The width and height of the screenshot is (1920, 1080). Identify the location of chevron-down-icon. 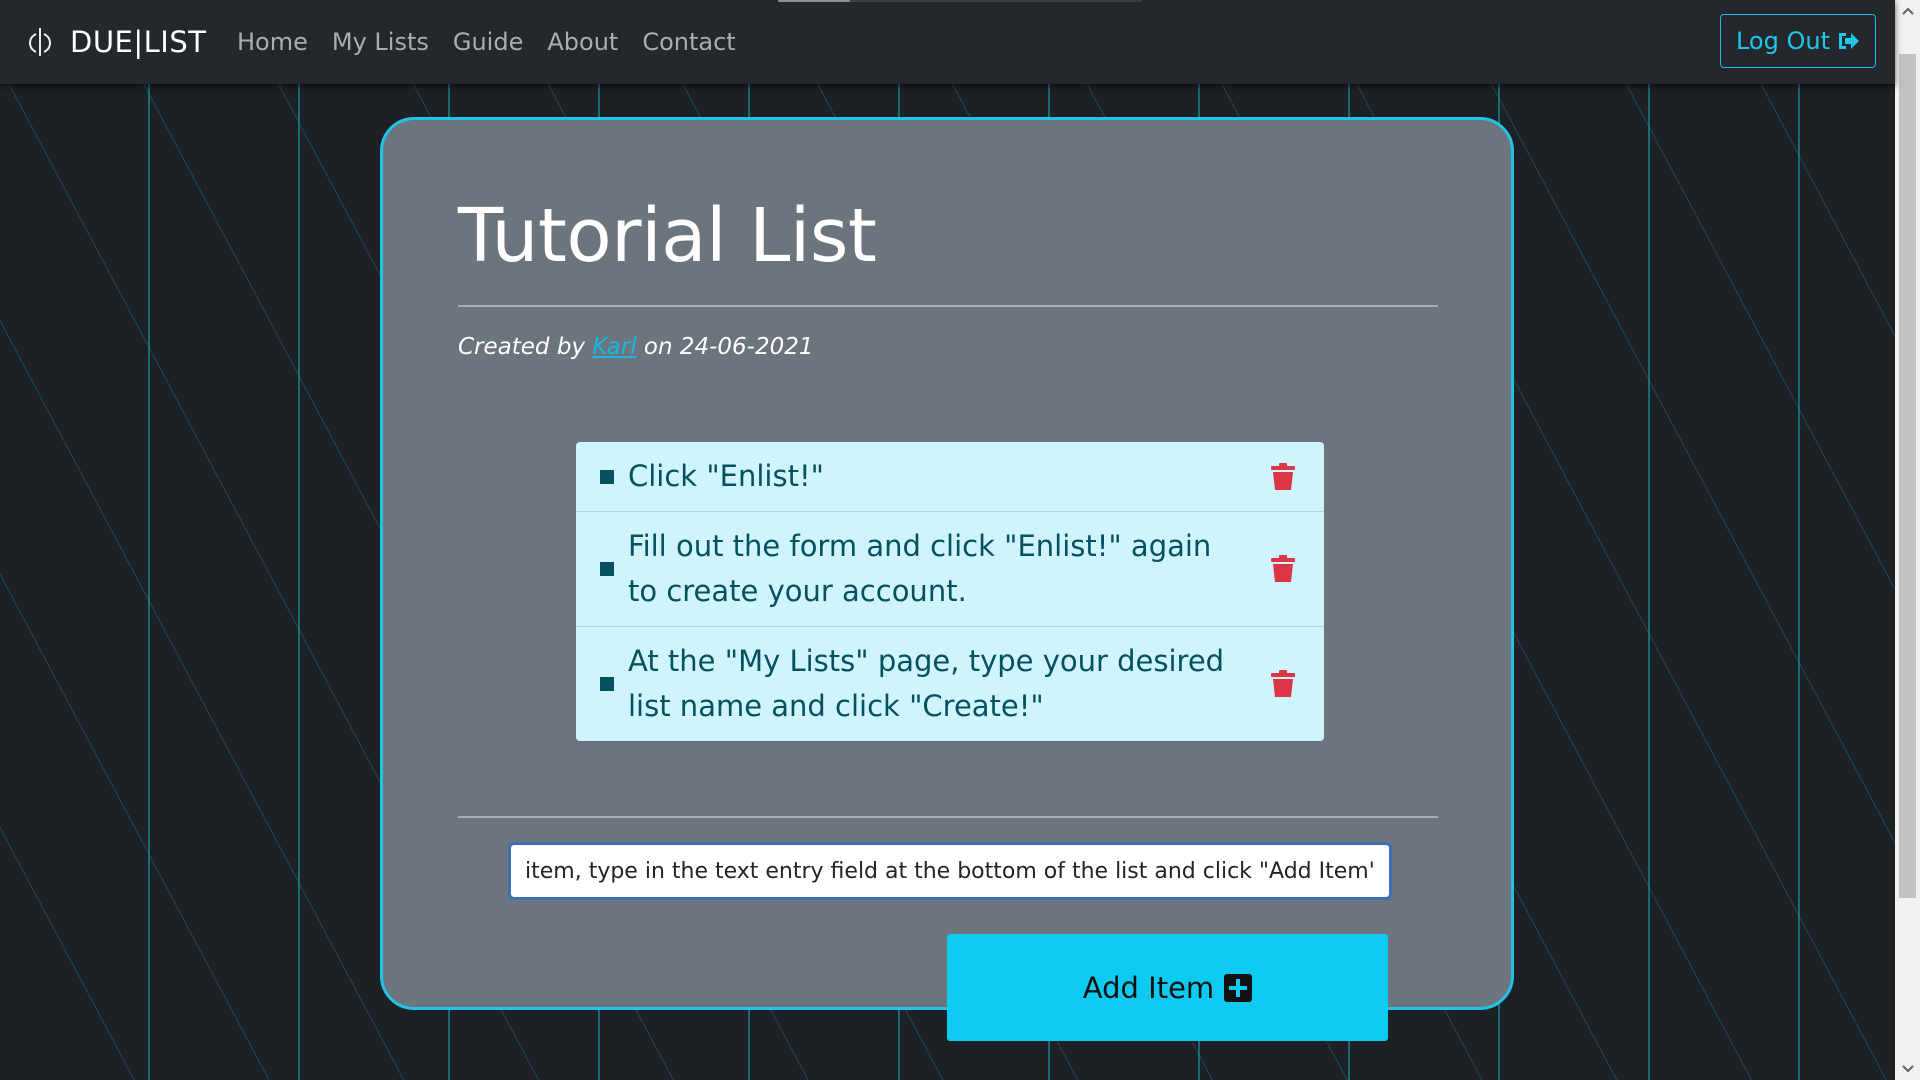
(1907, 1069).